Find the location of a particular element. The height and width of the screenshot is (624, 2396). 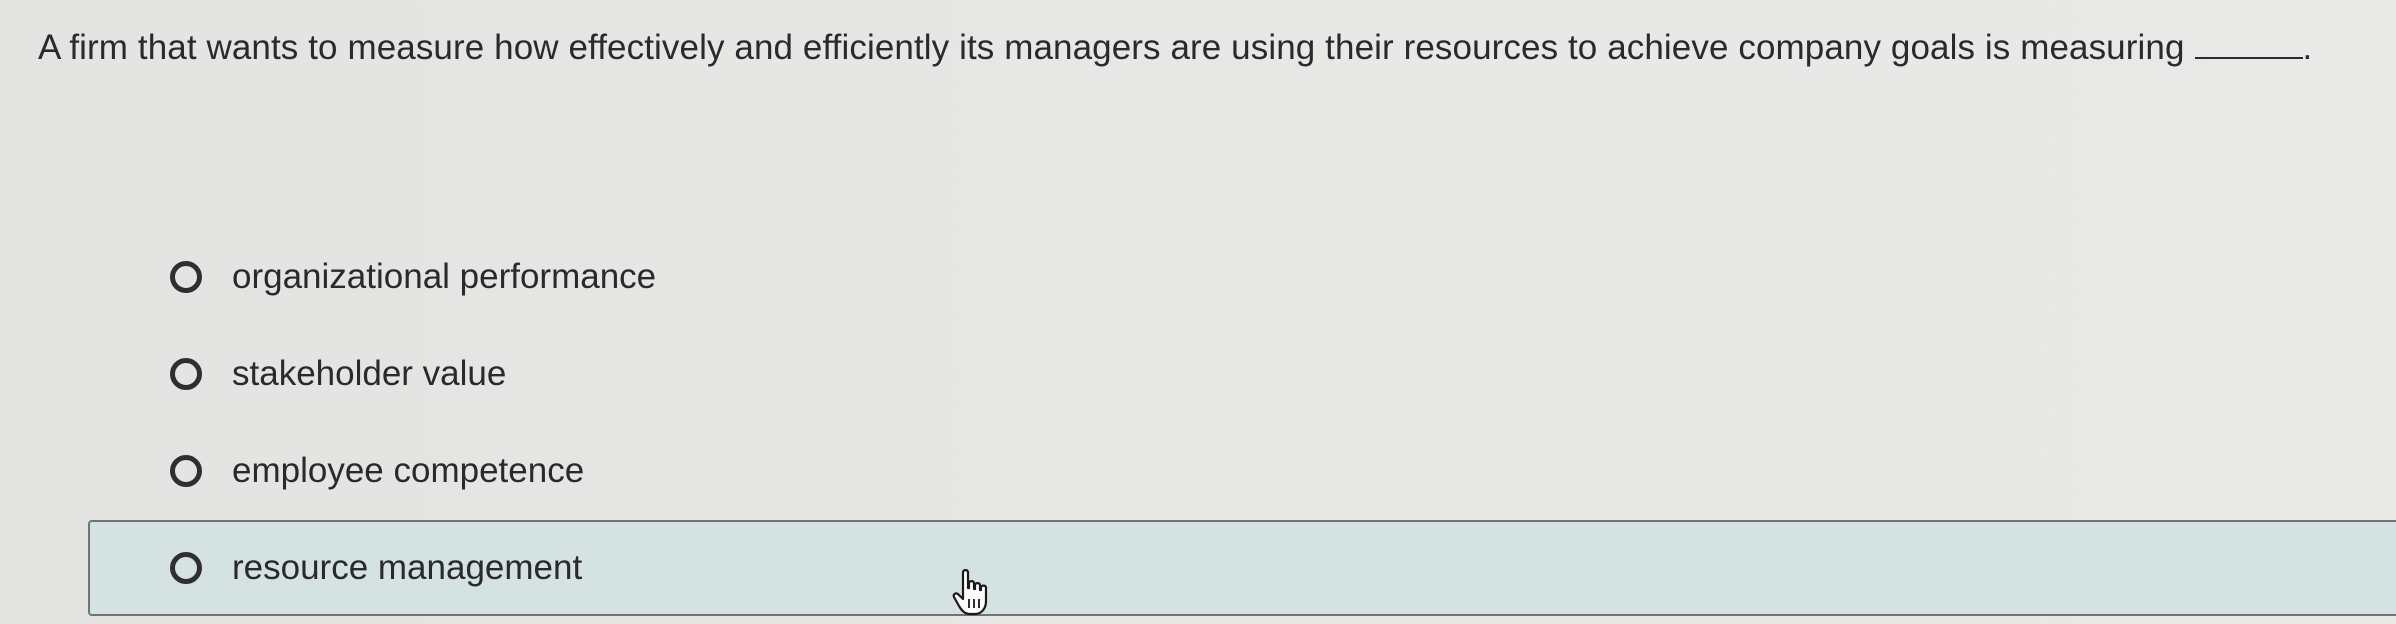

answer-option-employee-competence: employee competence is located at coordinates (1242, 471).